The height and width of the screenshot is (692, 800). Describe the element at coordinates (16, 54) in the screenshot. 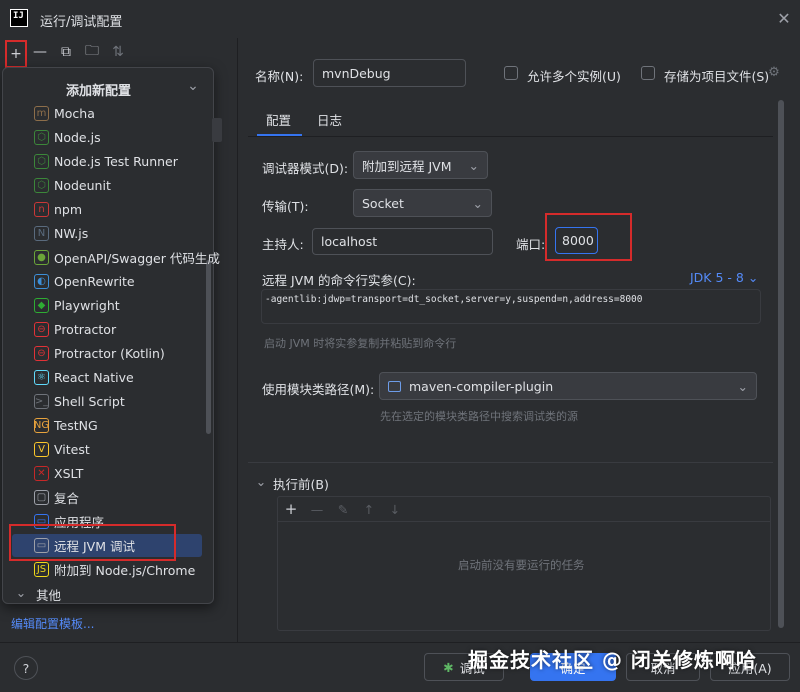

I see `add-config-icon: +` at that location.